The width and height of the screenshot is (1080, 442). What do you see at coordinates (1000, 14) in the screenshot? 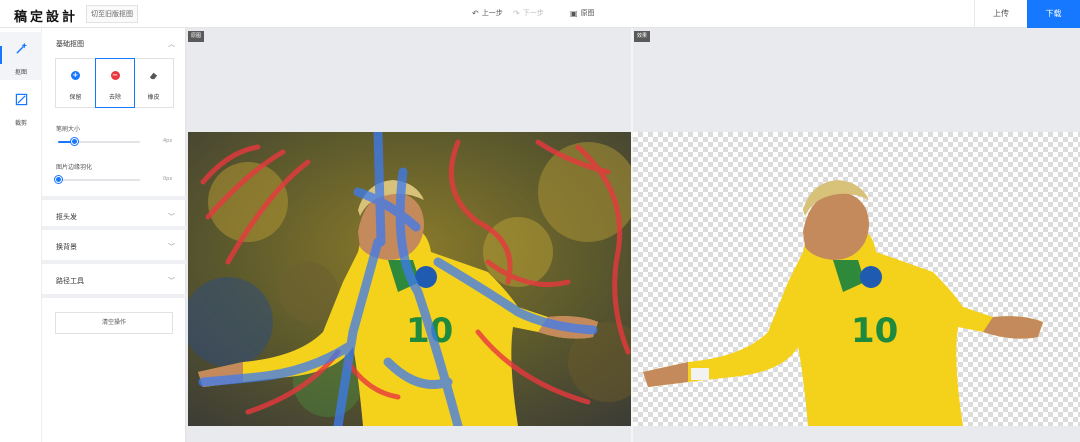
I see `upload-button: 上传` at bounding box center [1000, 14].